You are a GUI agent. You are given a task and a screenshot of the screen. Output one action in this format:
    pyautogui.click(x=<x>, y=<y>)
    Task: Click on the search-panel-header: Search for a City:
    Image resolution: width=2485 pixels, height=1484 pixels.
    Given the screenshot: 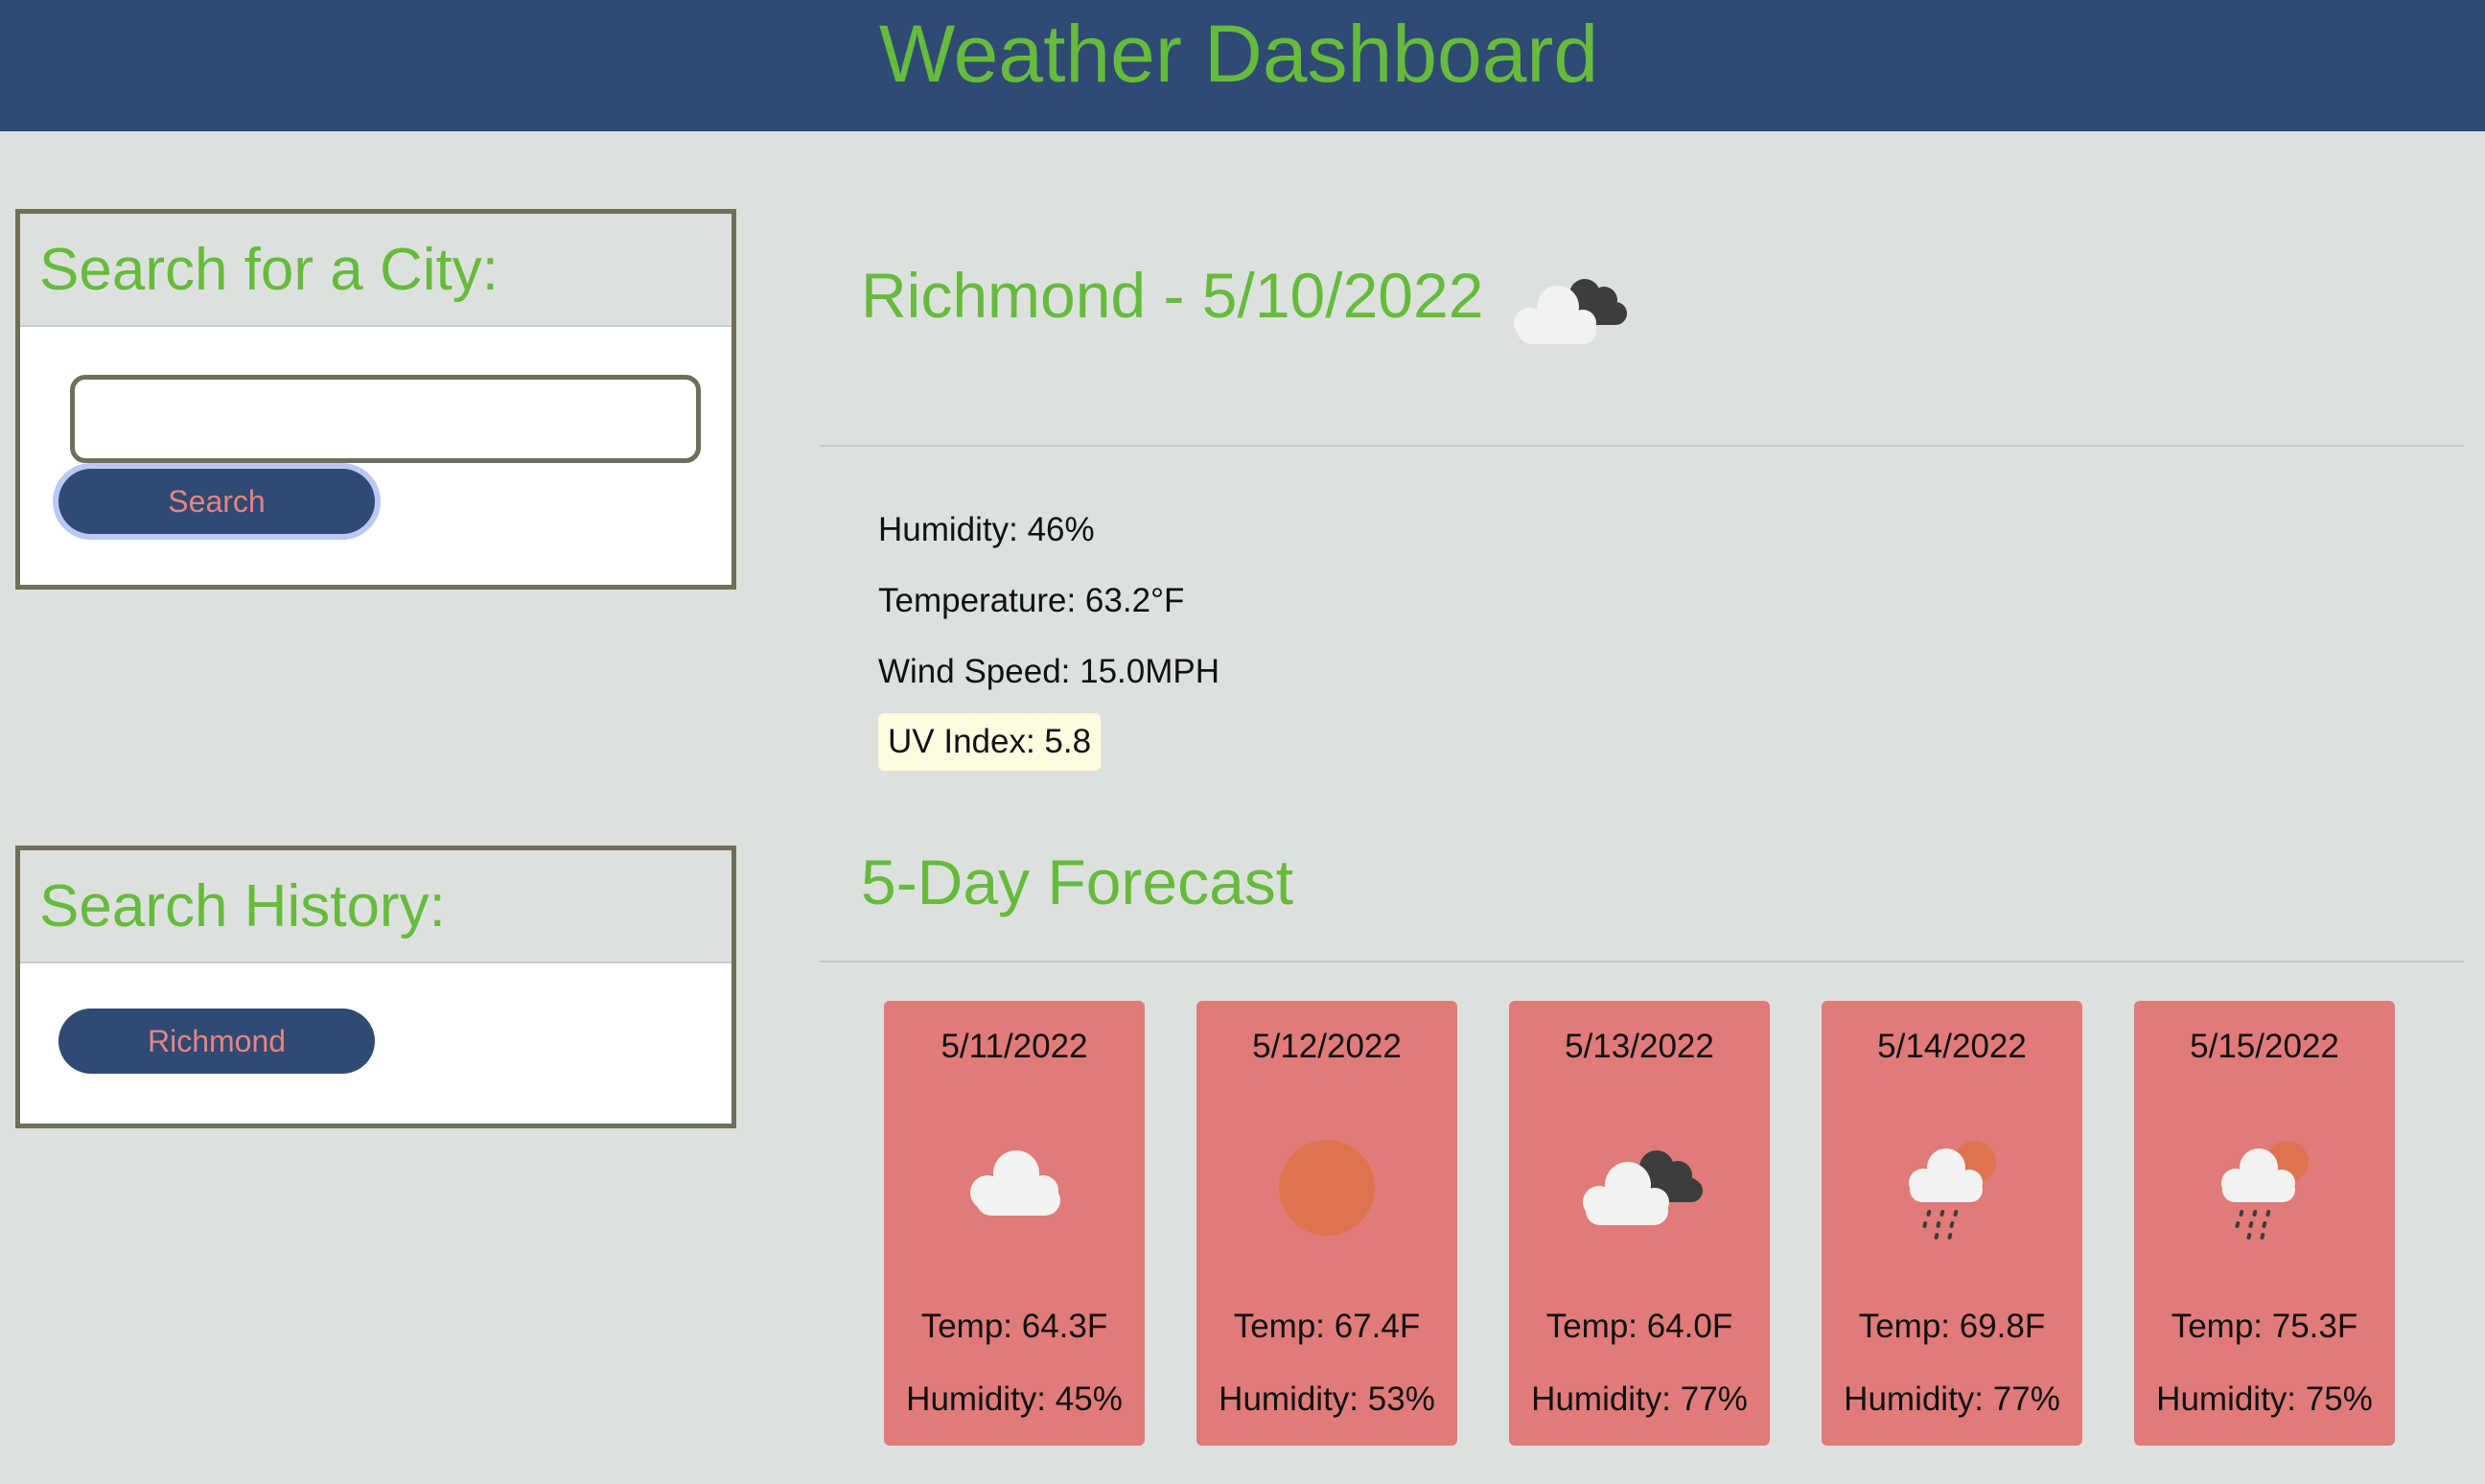 What is the action you would take?
    pyautogui.click(x=376, y=270)
    